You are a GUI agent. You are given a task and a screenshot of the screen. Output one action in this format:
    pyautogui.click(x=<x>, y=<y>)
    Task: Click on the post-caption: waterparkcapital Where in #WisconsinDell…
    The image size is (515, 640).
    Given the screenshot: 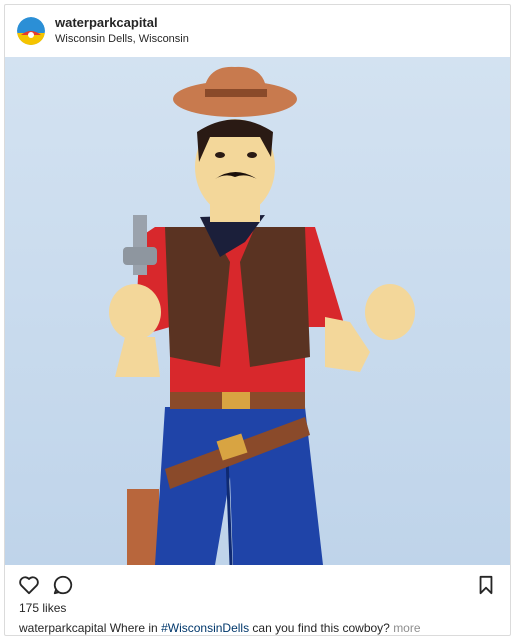 What is the action you would take?
    pyautogui.click(x=259, y=628)
    